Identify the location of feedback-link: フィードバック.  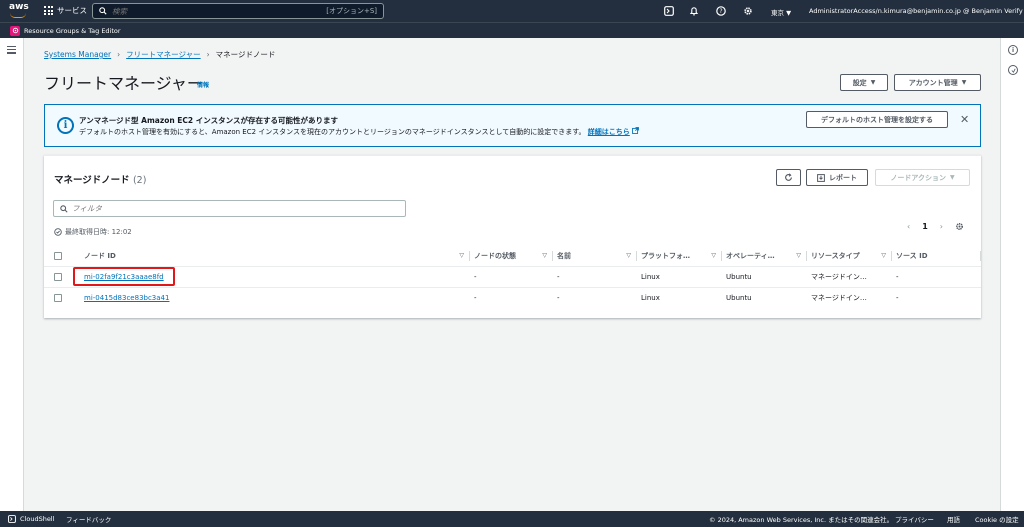
(88, 519).